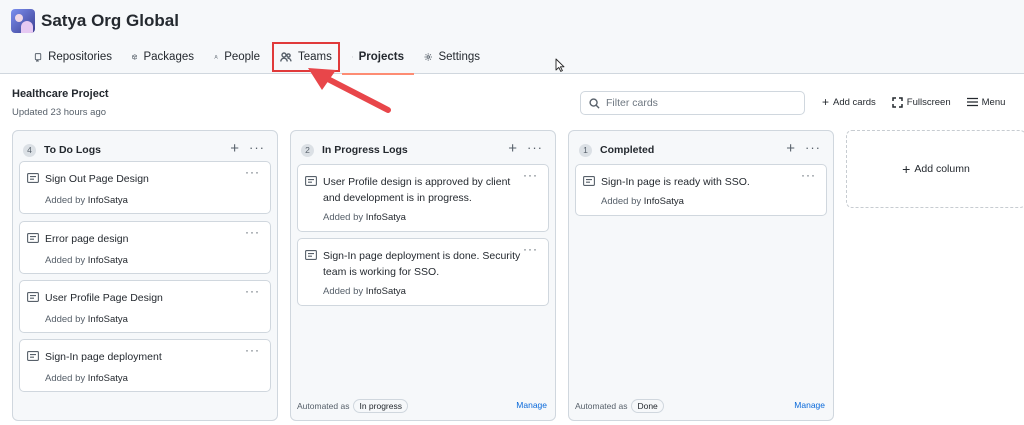 The height and width of the screenshot is (425, 1024). What do you see at coordinates (80, 57) in the screenshot?
I see `tab-label: Repositories` at bounding box center [80, 57].